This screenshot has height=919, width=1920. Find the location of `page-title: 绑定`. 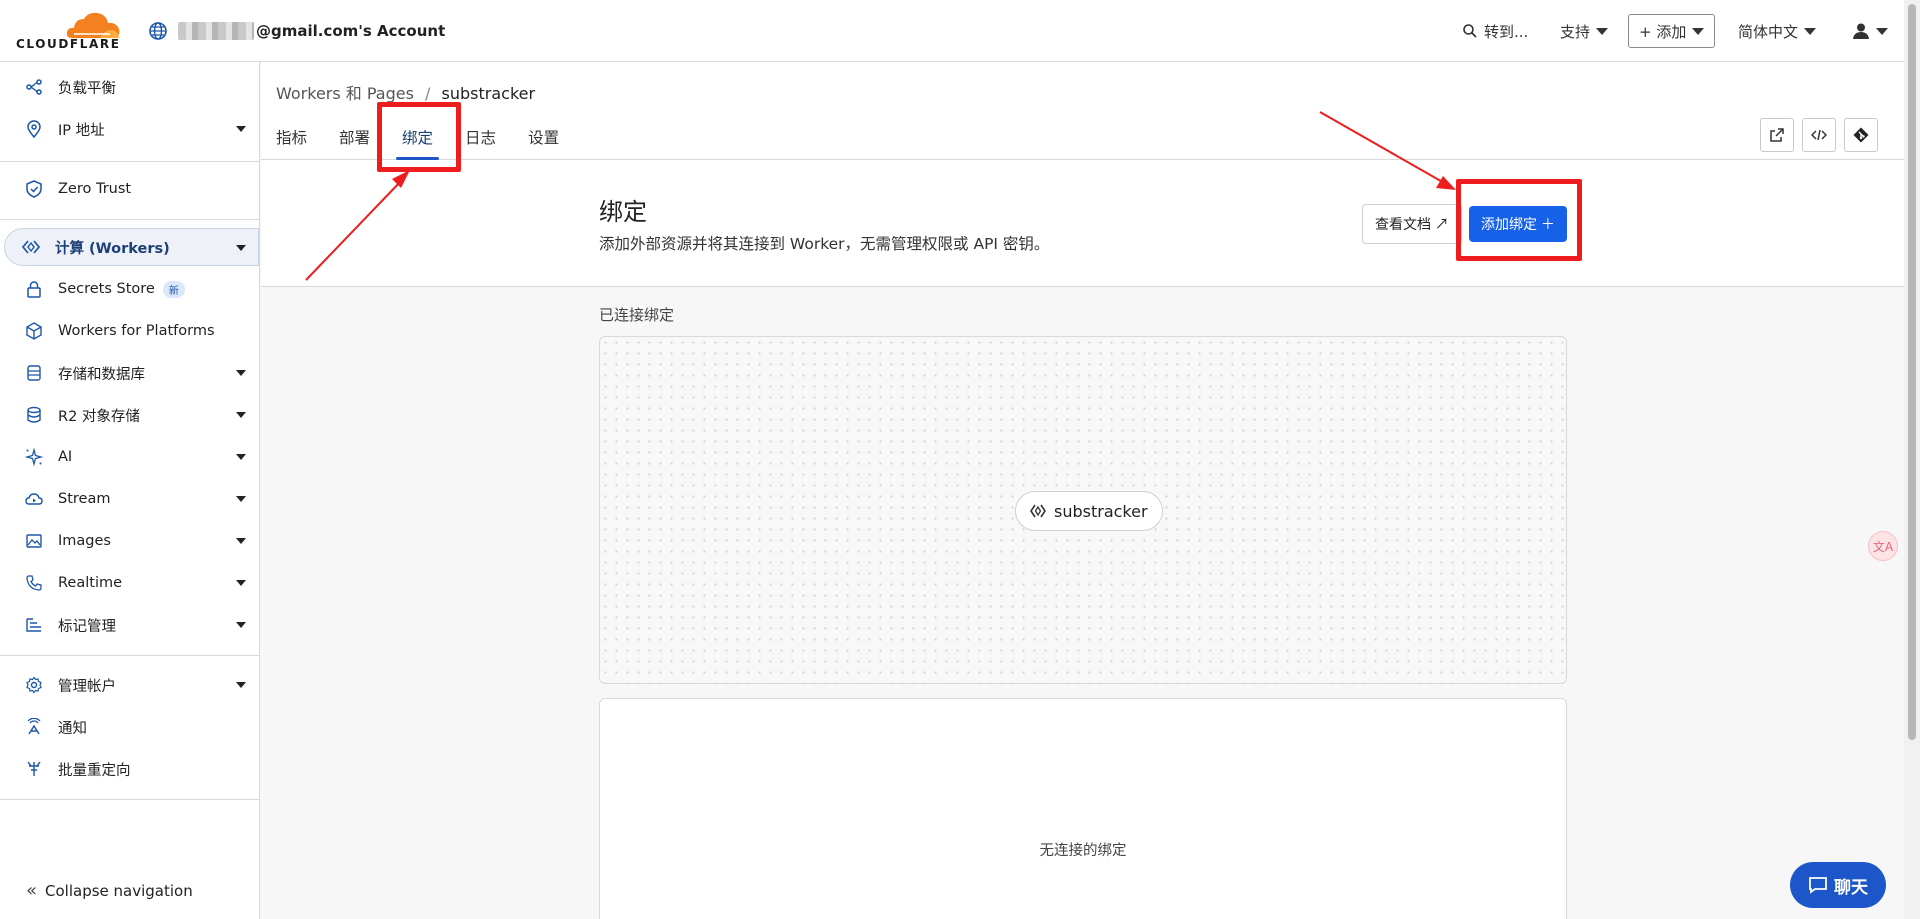

page-title: 绑定 is located at coordinates (623, 212).